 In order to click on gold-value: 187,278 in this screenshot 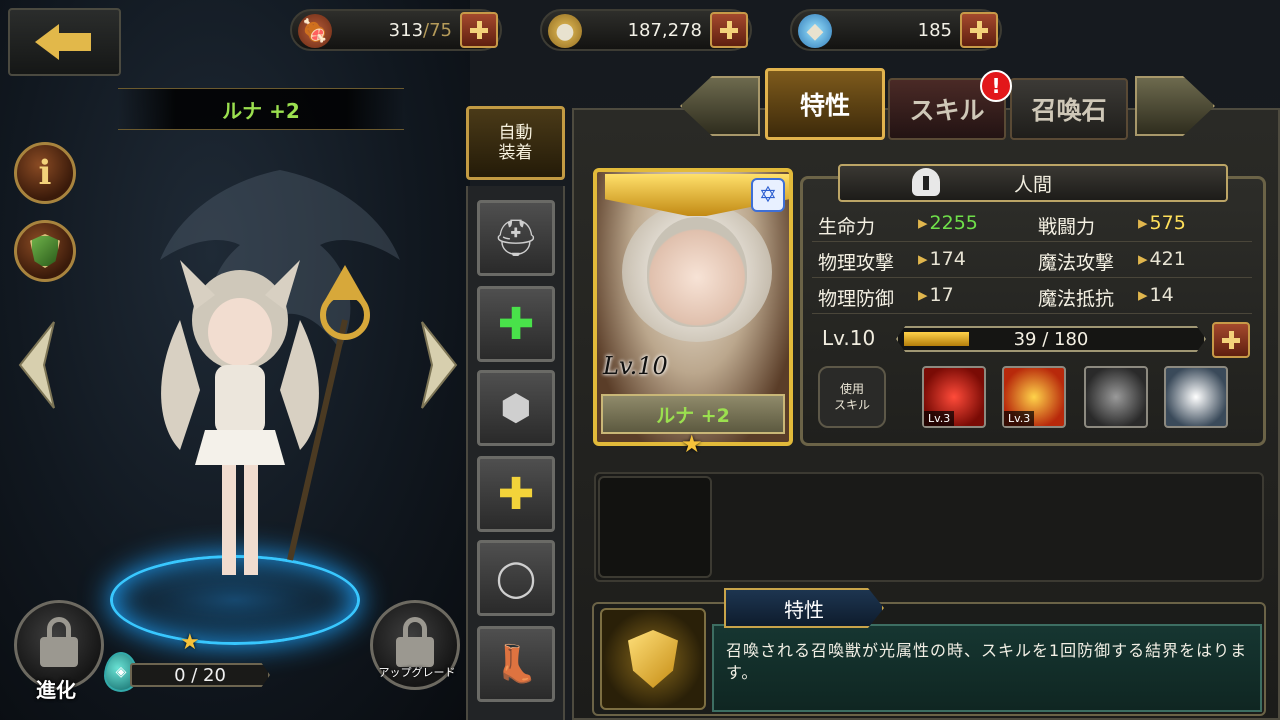, I will do `click(664, 30)`.